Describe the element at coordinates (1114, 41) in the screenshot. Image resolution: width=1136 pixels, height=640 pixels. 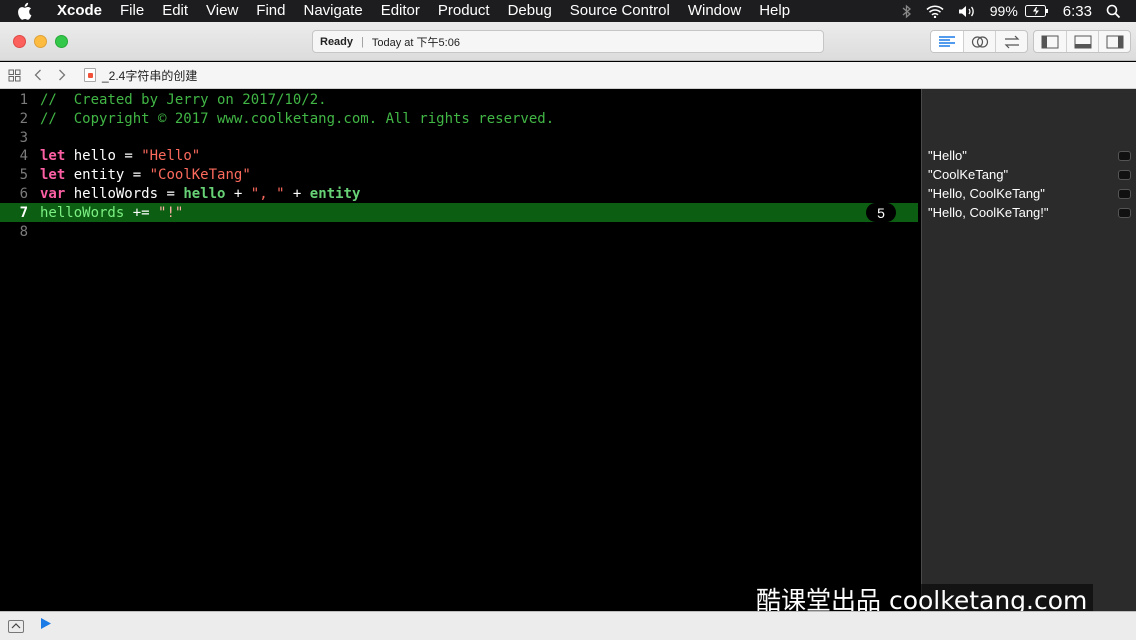
I see `utilities-toggle-icon` at that location.